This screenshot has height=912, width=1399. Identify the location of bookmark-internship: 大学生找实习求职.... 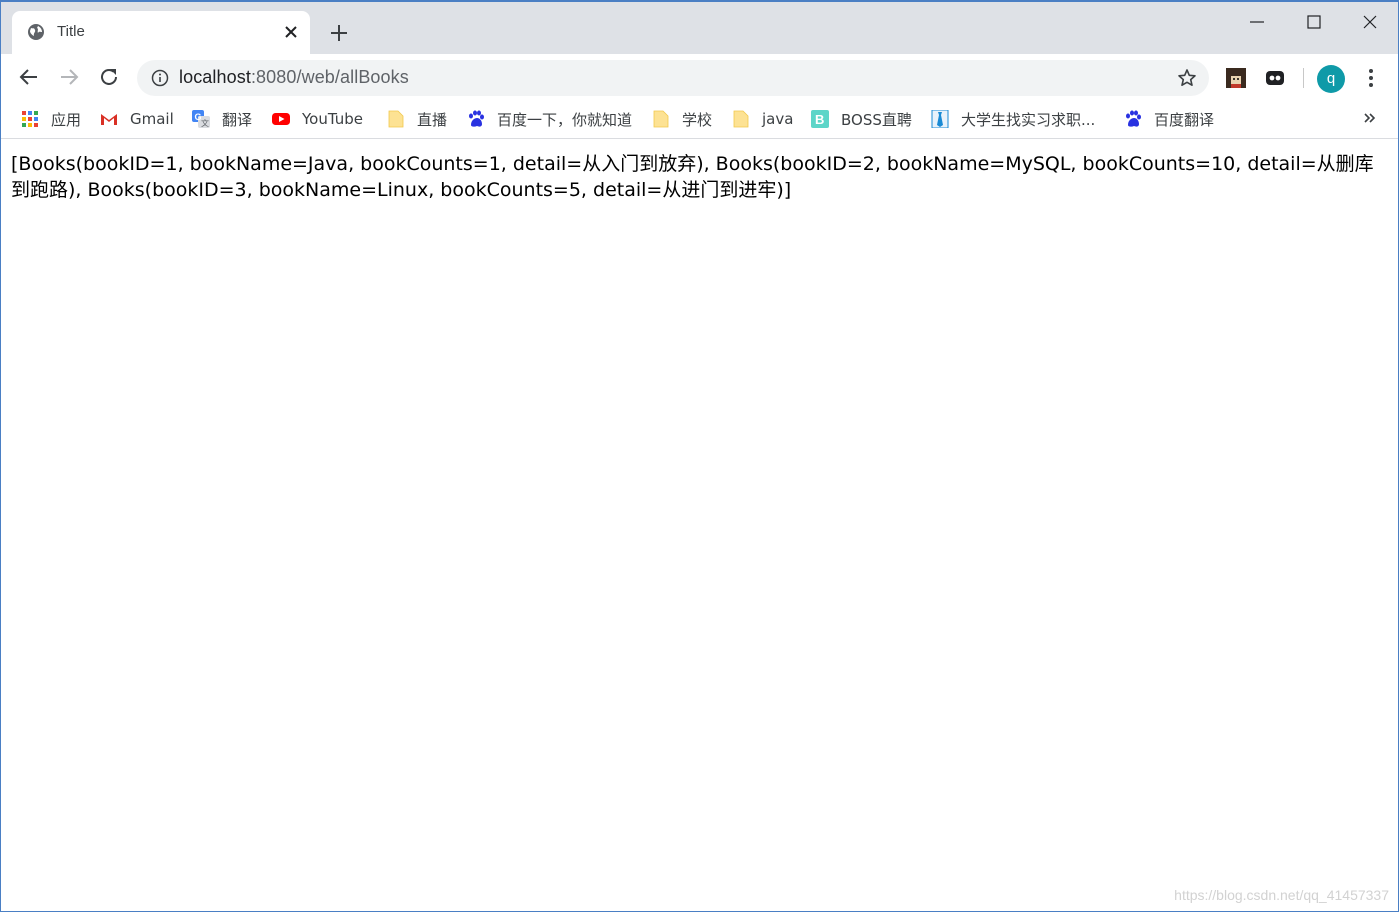
(1013, 119).